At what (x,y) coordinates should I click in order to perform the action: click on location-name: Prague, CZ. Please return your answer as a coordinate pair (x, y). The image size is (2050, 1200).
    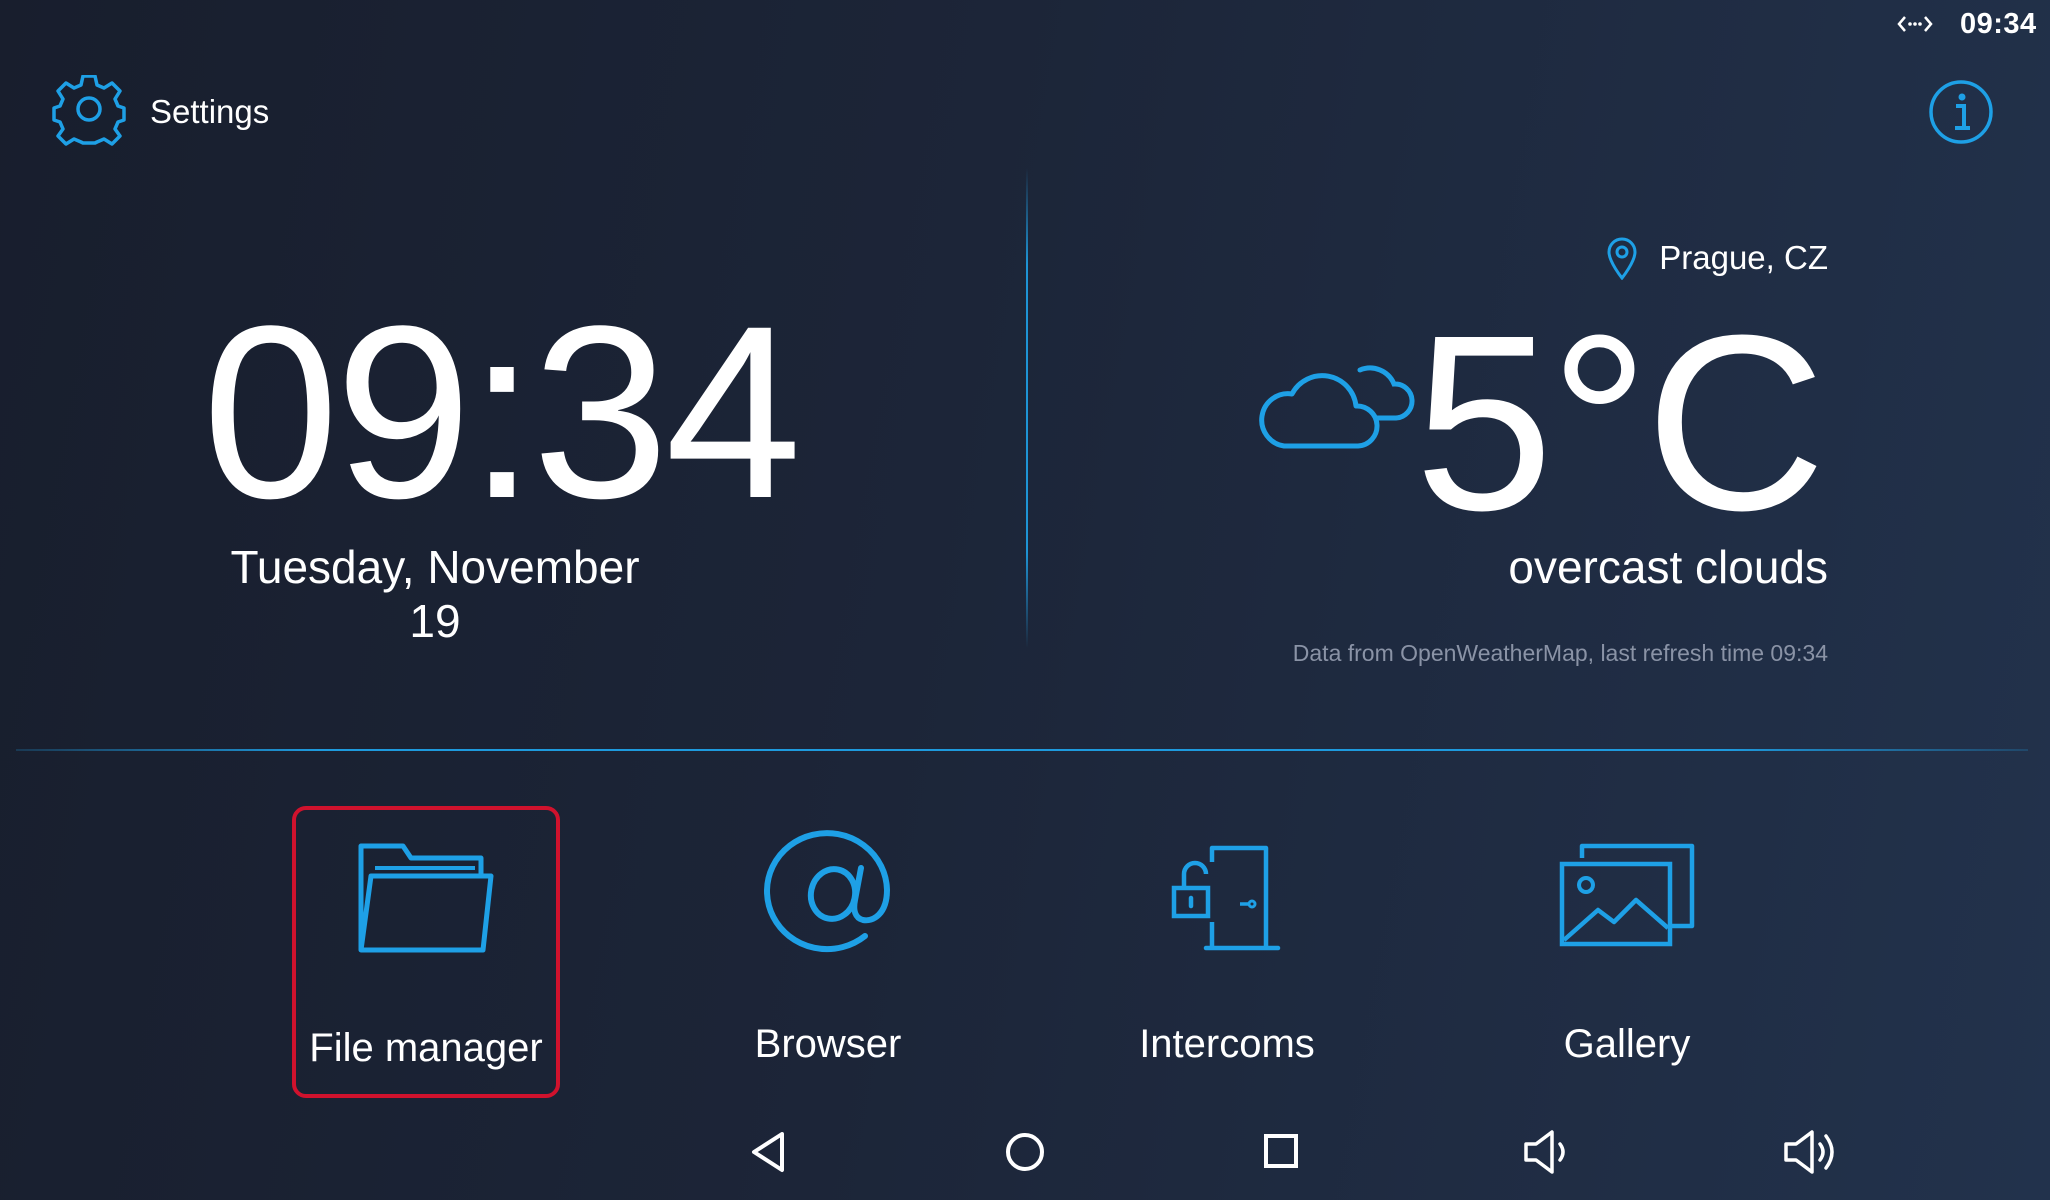
    Looking at the image, I should click on (1743, 257).